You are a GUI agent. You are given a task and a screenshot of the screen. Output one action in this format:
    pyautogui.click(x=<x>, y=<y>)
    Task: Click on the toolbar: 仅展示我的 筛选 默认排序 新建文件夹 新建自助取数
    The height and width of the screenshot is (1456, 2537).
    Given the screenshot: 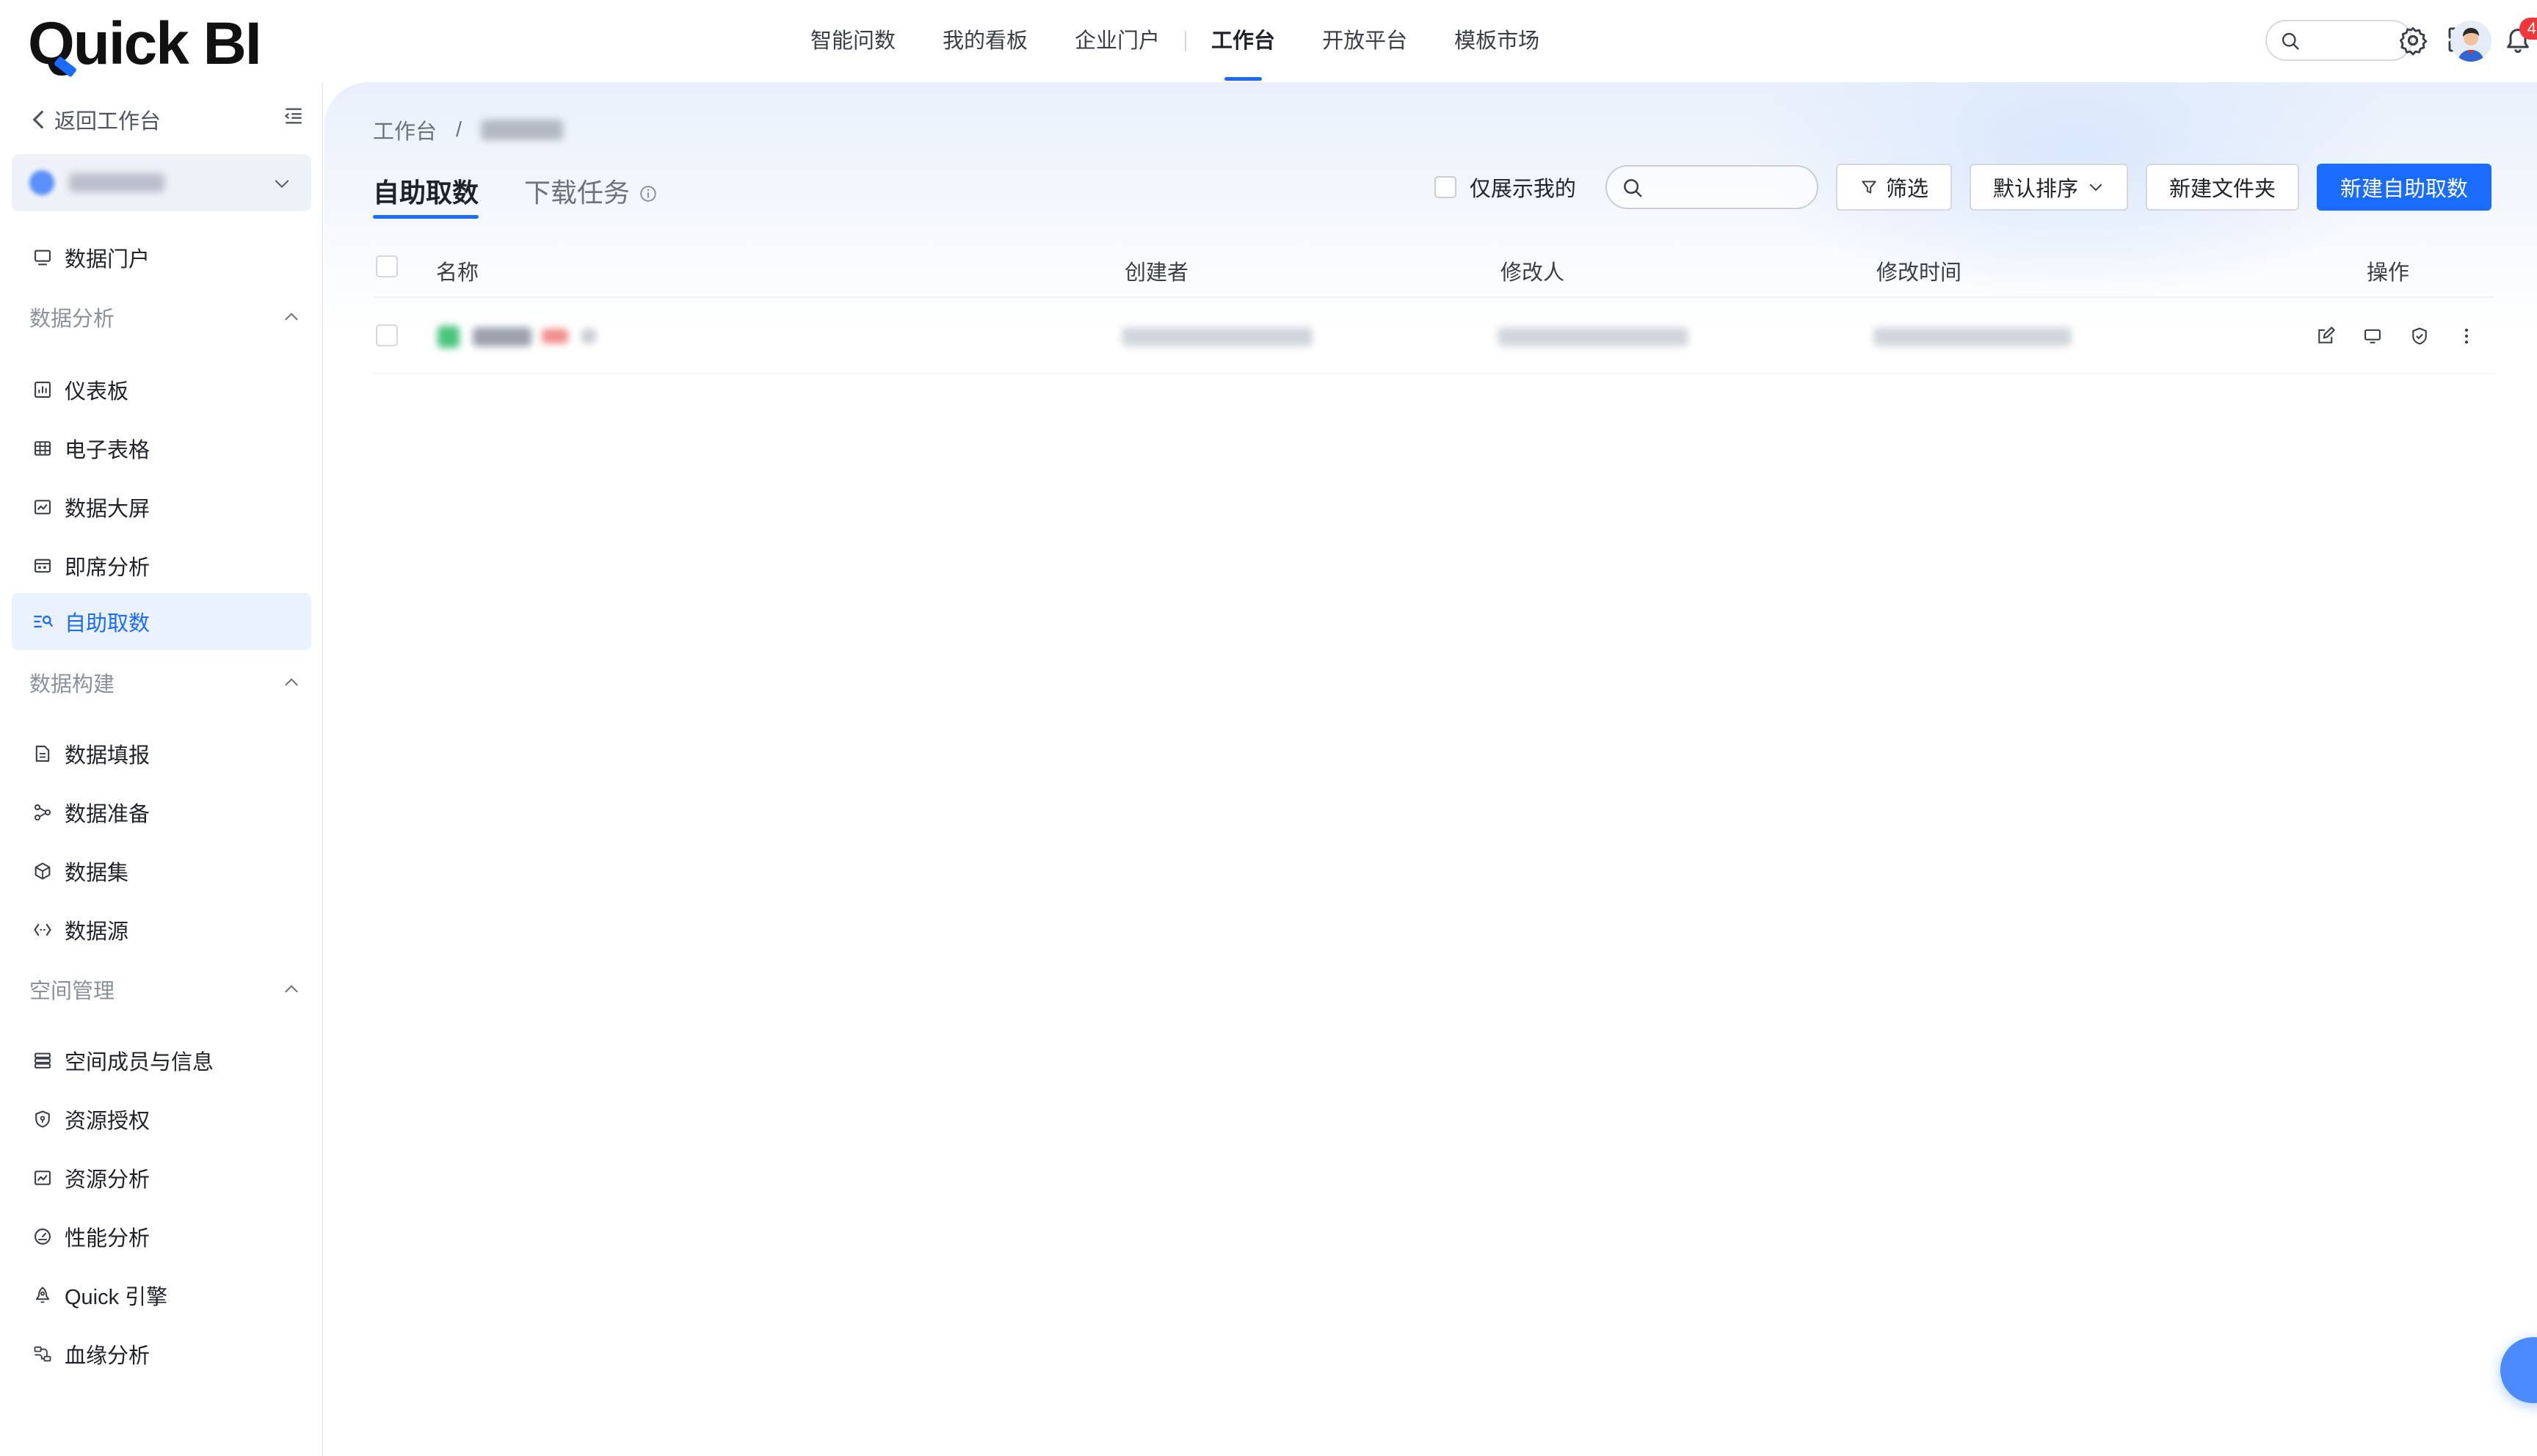 What is the action you would take?
    pyautogui.click(x=1962, y=187)
    